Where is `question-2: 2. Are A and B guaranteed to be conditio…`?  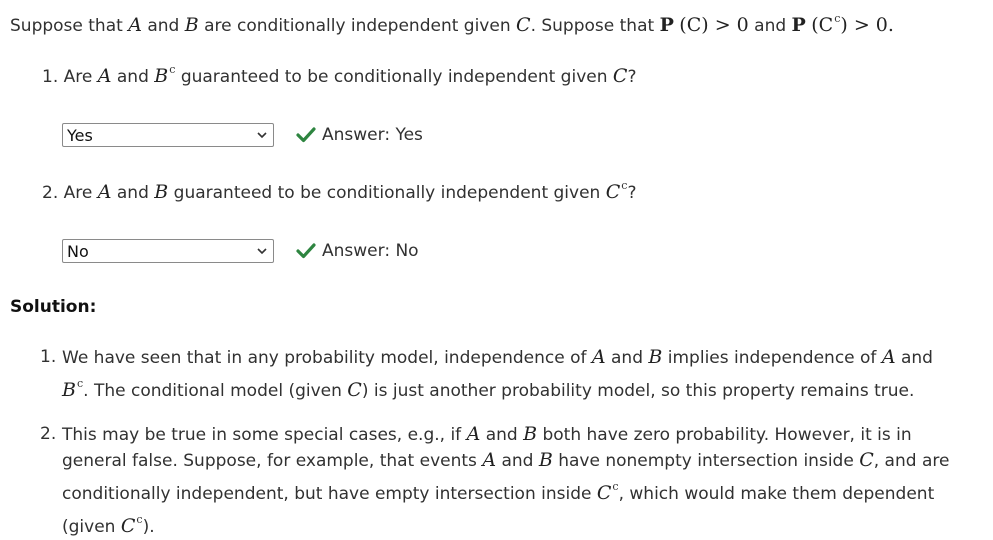
question-2: 2. Are A and B guaranteed to be conditio… is located at coordinates (339, 191).